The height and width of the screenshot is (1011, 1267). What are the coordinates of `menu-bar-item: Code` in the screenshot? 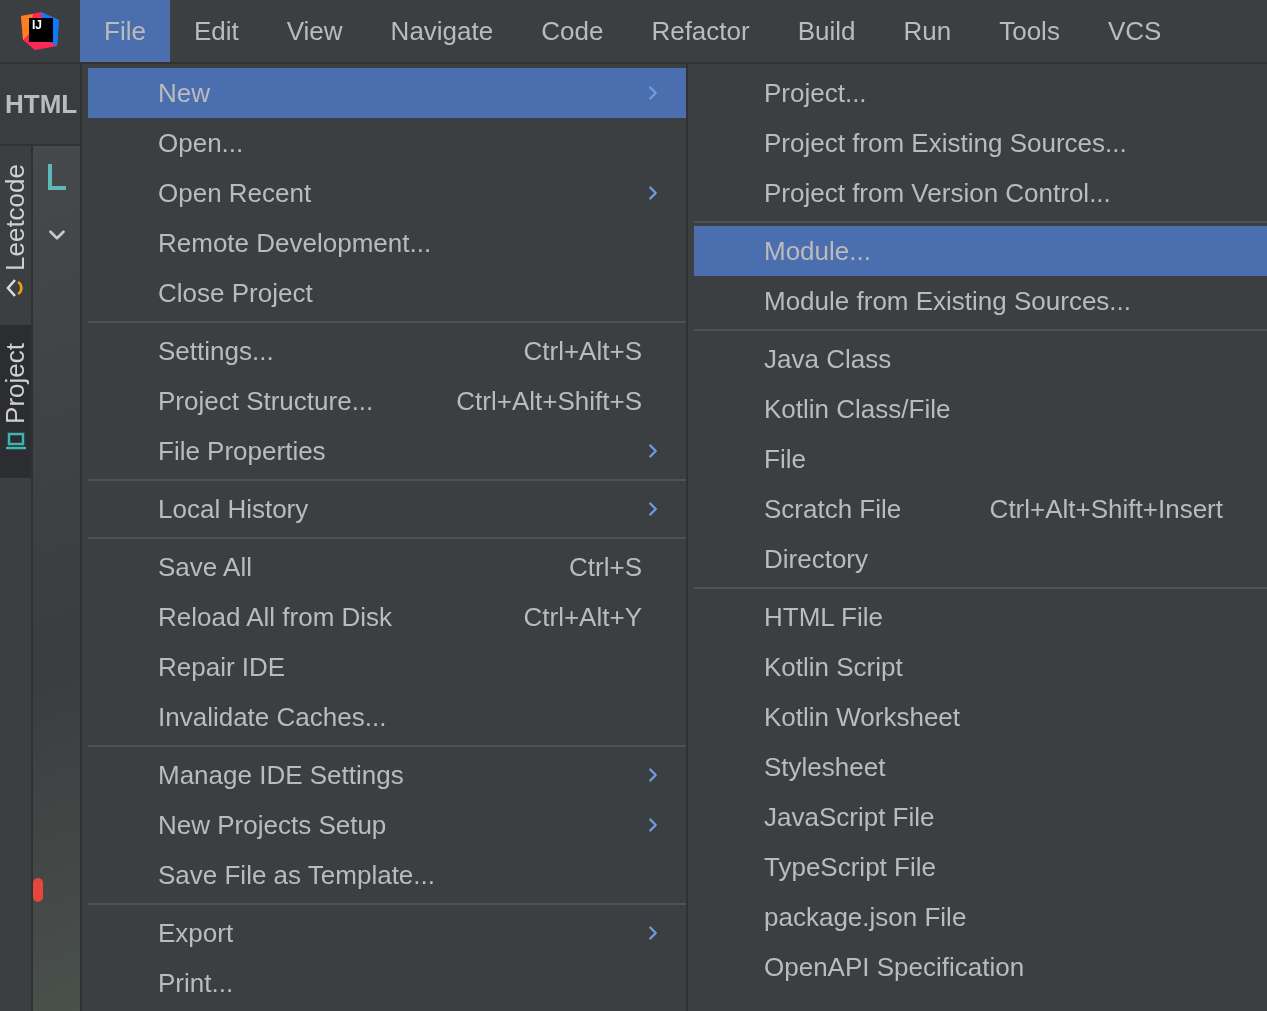 It's located at (572, 31).